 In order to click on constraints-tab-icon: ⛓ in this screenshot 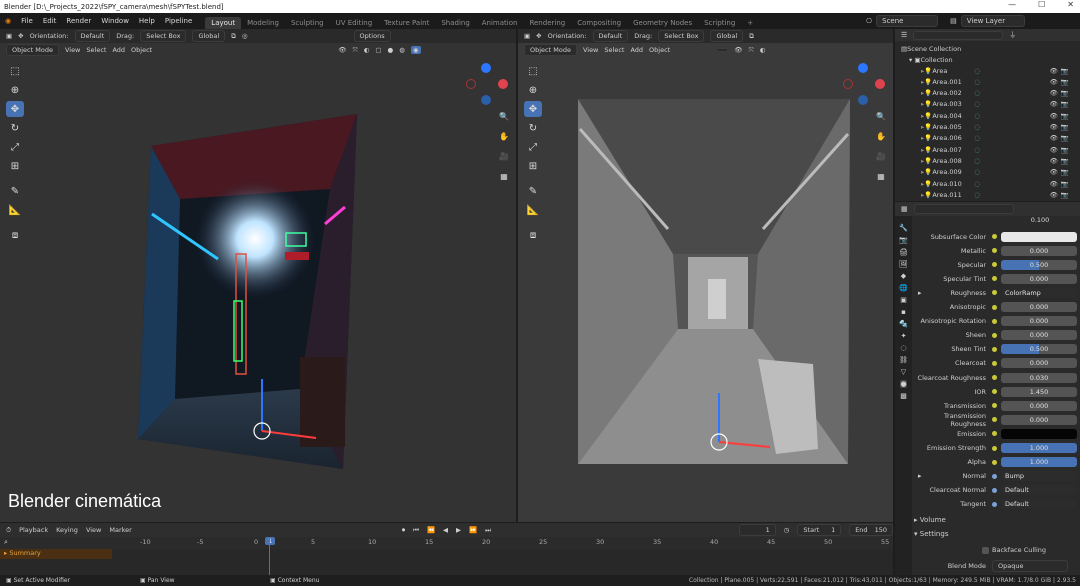, I will do `click(903, 360)`.